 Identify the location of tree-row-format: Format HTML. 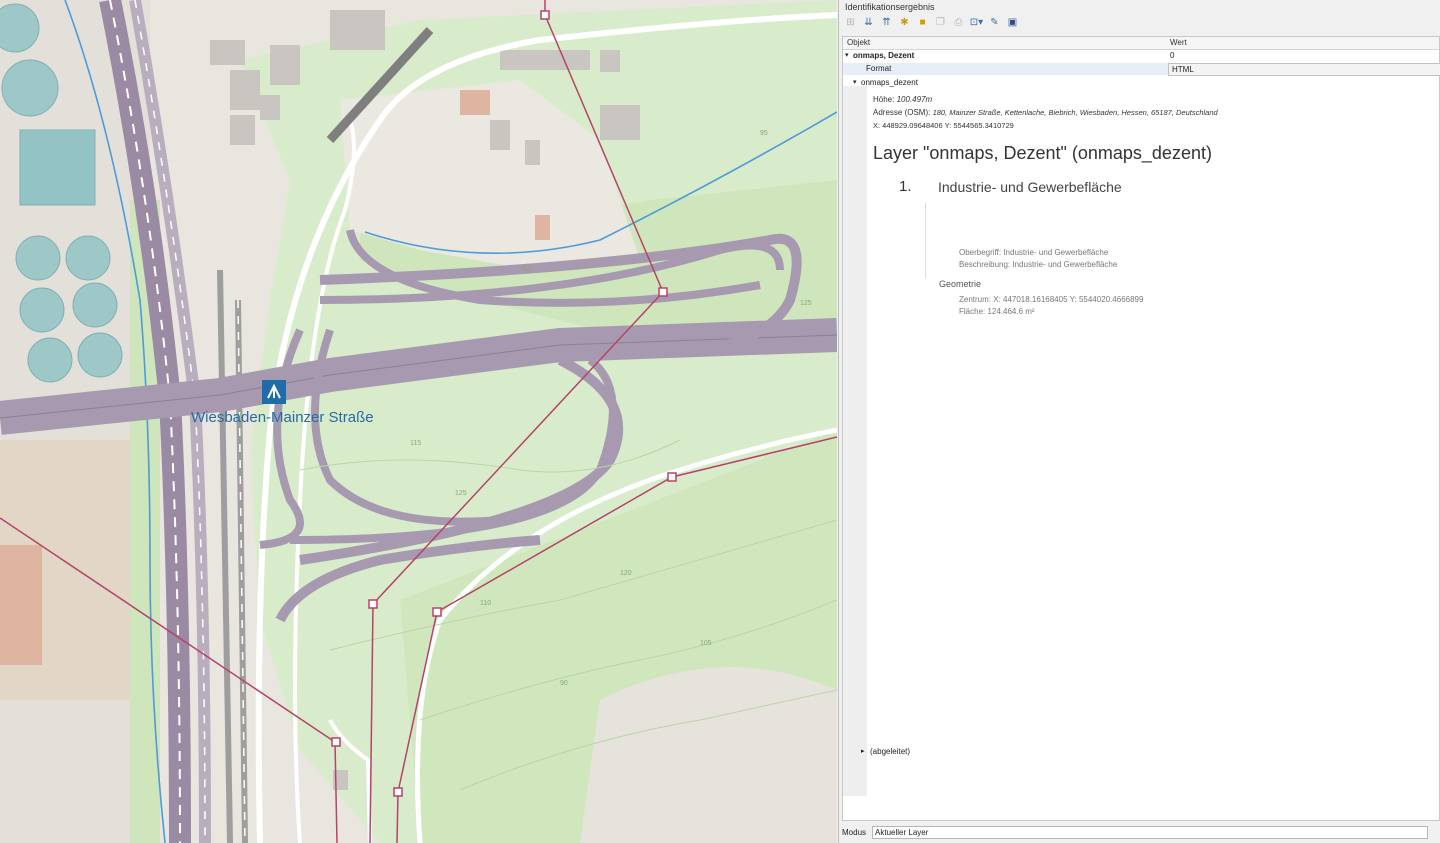
(1141, 69).